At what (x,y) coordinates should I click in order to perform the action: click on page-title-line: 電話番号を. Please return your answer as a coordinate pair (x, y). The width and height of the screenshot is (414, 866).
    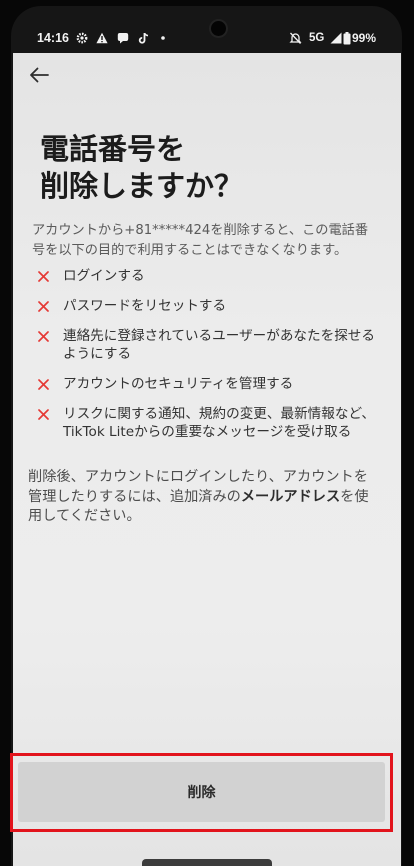
    Looking at the image, I should click on (113, 149).